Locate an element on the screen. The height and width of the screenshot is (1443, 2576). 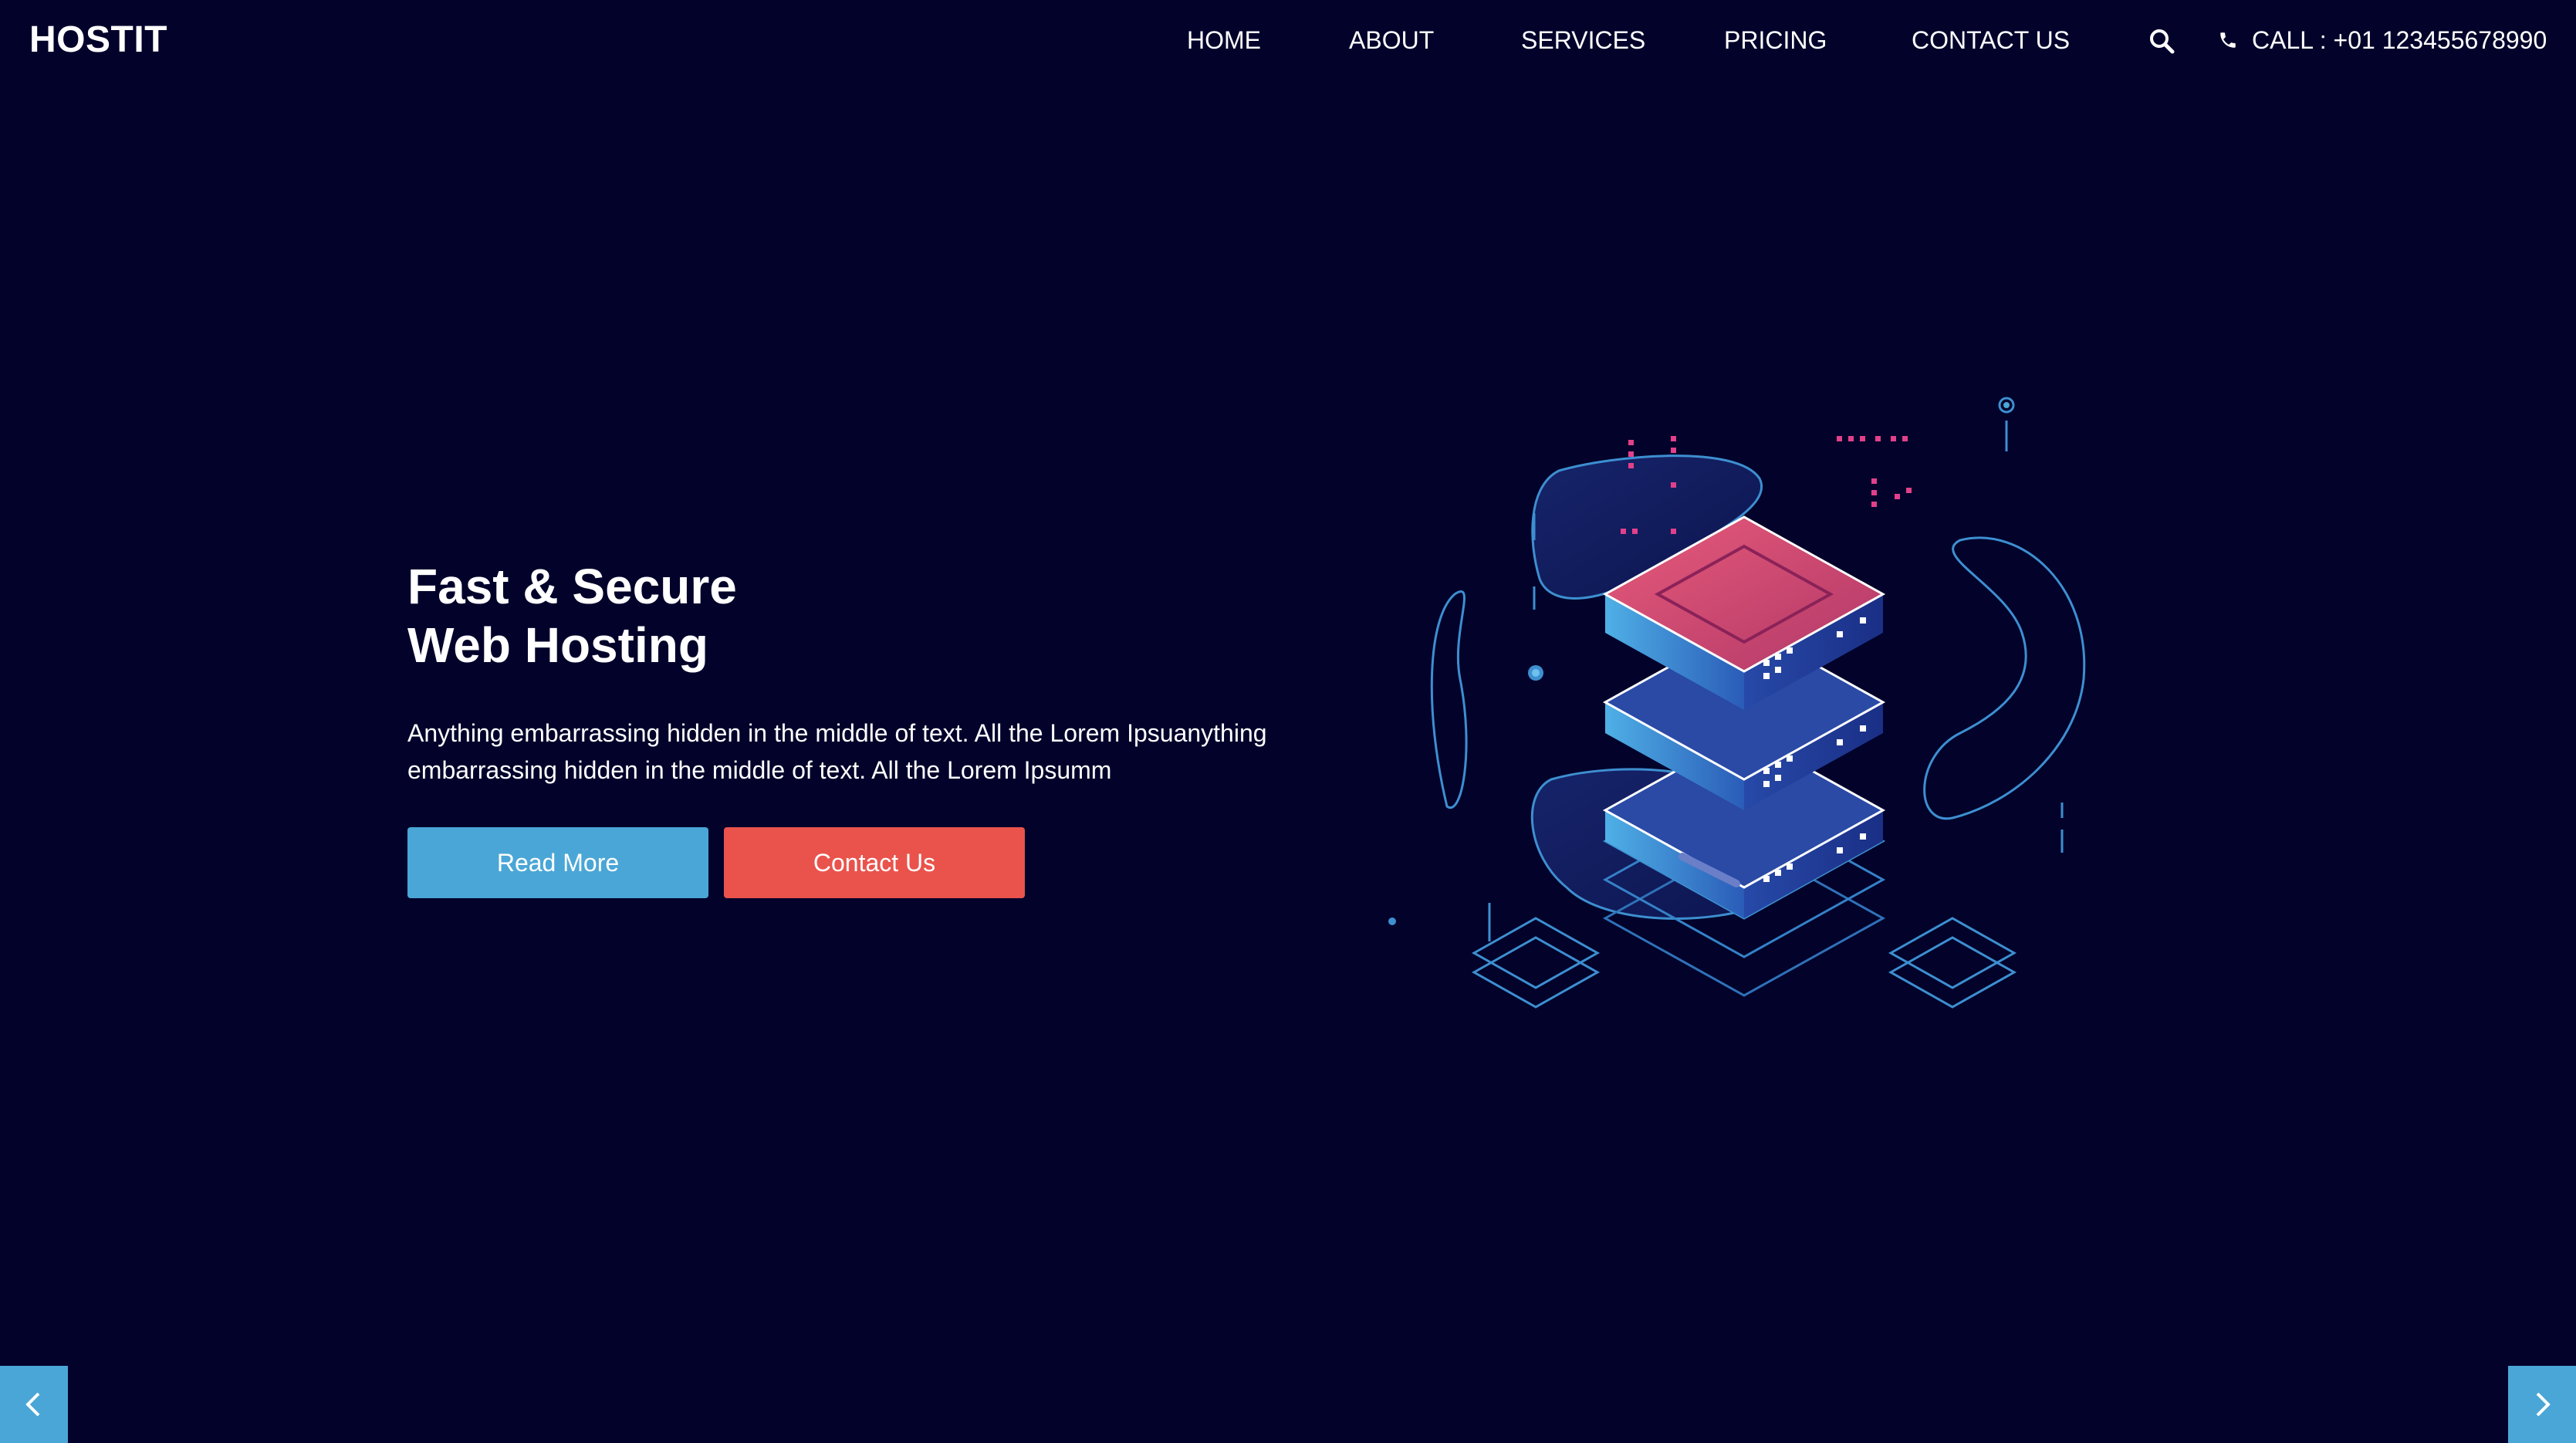
hero-title-line1: Fast & Secure is located at coordinates (572, 586).